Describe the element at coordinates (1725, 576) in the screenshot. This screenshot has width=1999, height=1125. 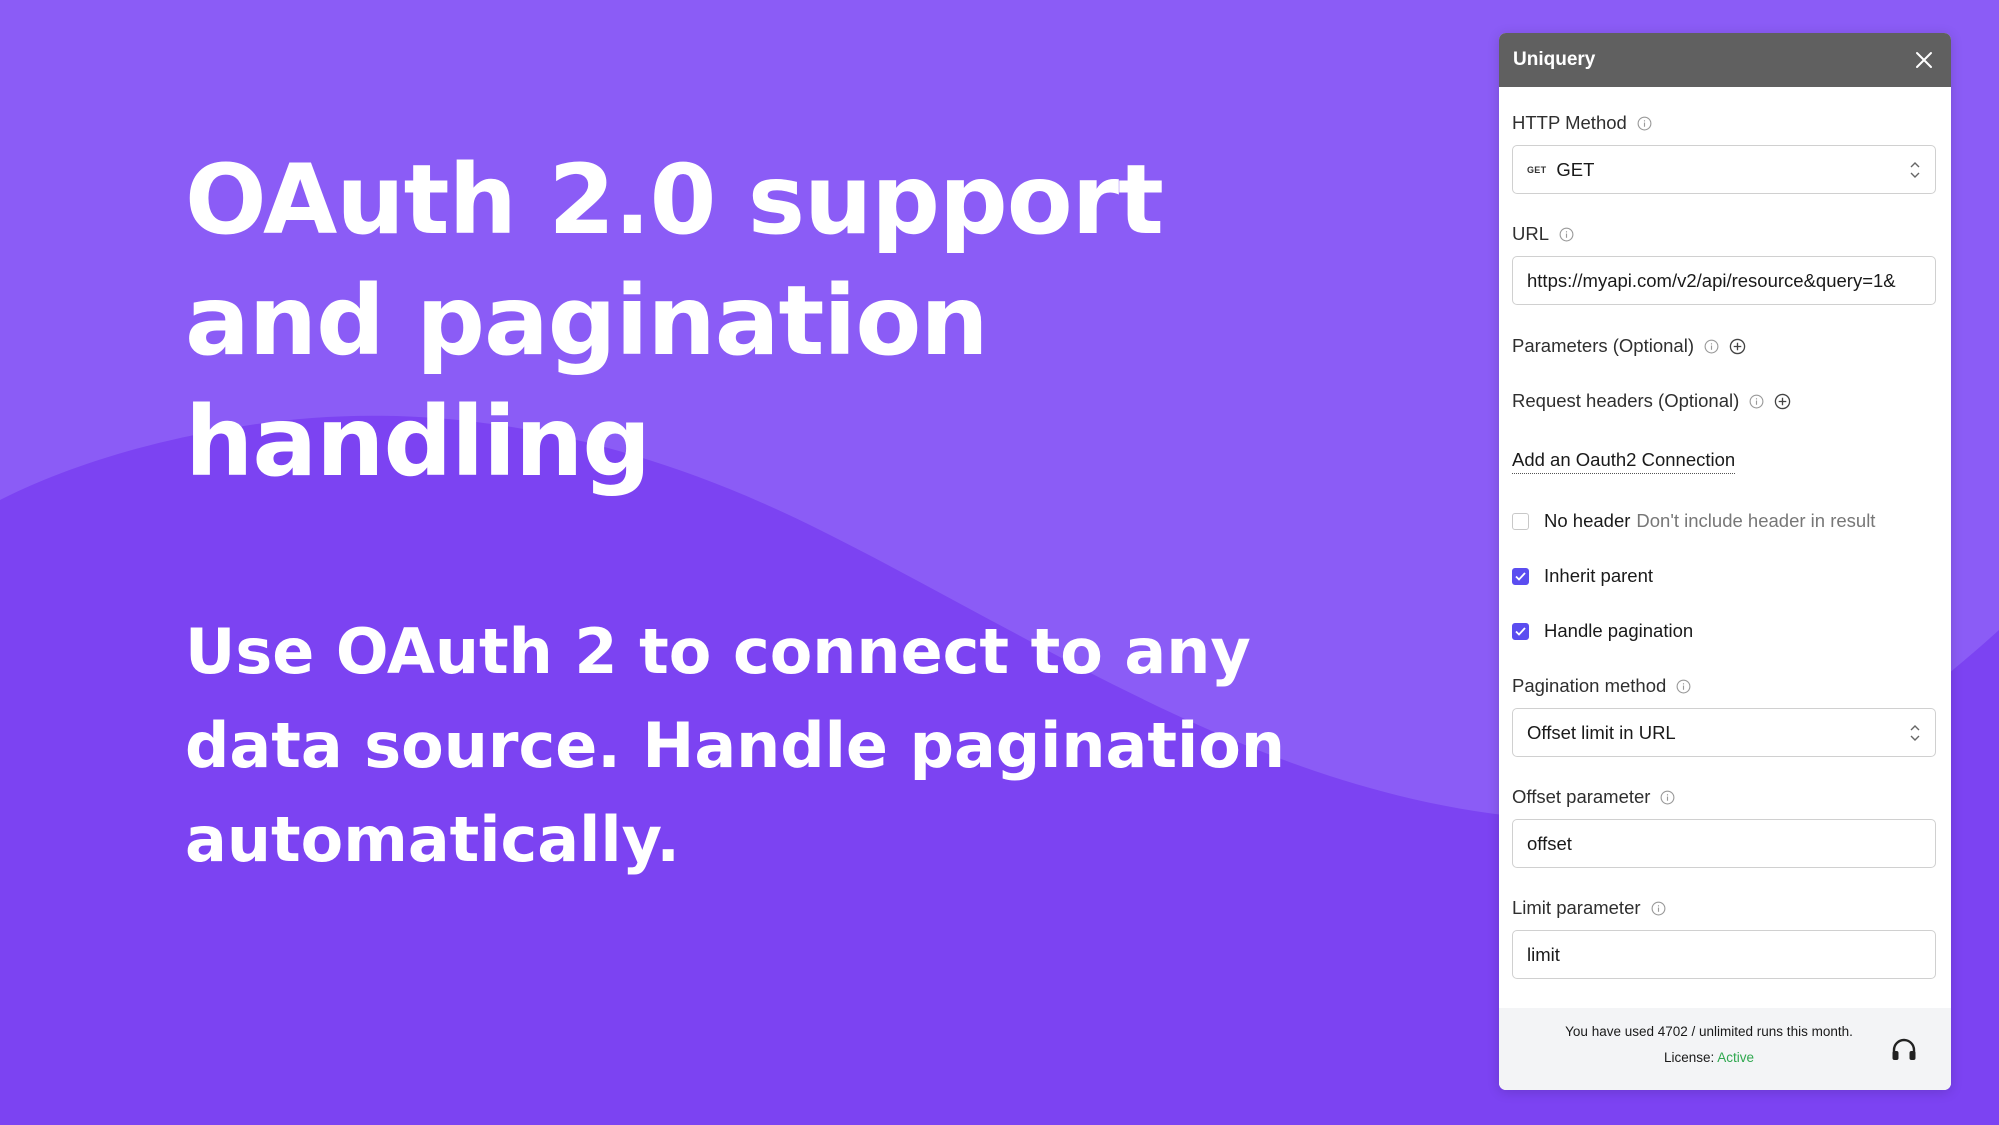
I see `inherit-parent-row: Inherit parent` at that location.